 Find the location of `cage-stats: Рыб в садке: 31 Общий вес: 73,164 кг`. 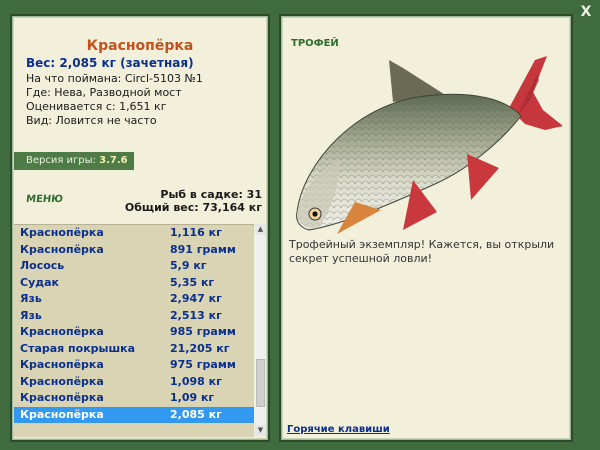

cage-stats: Рыб в садке: 31 Общий вес: 73,164 кг is located at coordinates (193, 201).